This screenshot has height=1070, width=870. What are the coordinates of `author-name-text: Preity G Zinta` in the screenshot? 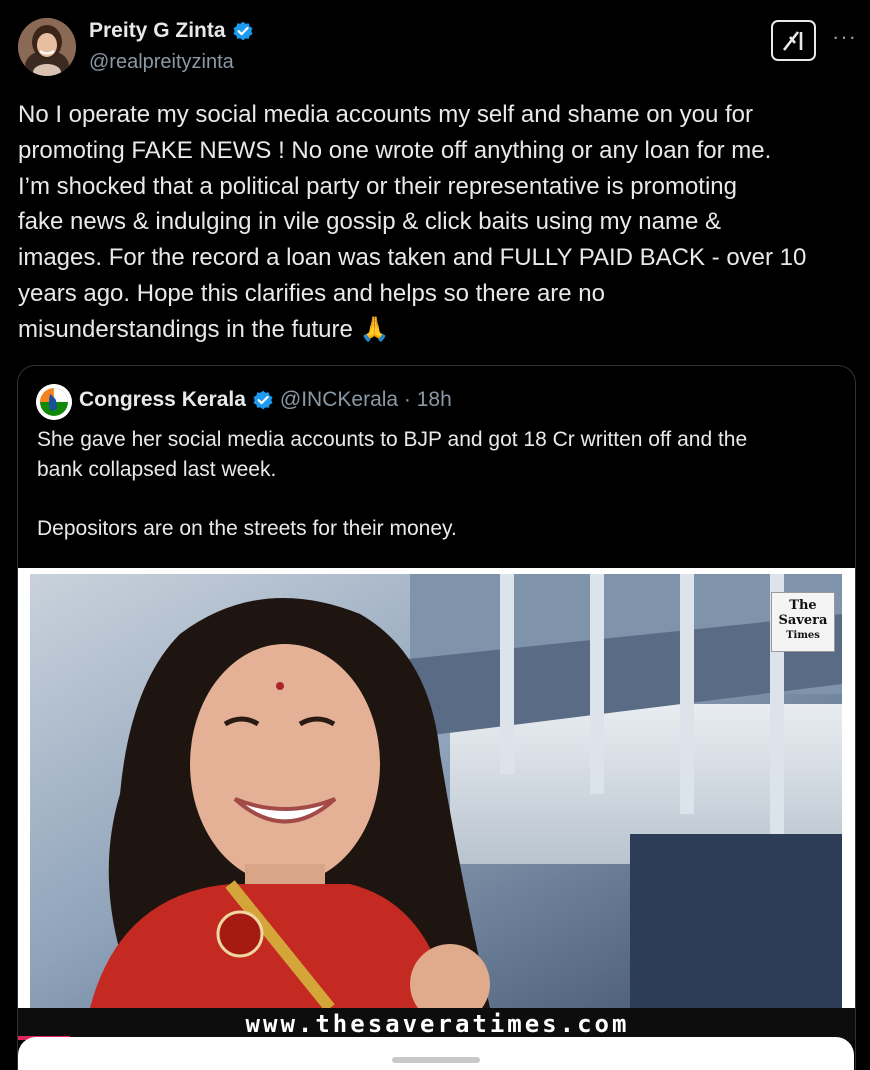 It's located at (157, 31).